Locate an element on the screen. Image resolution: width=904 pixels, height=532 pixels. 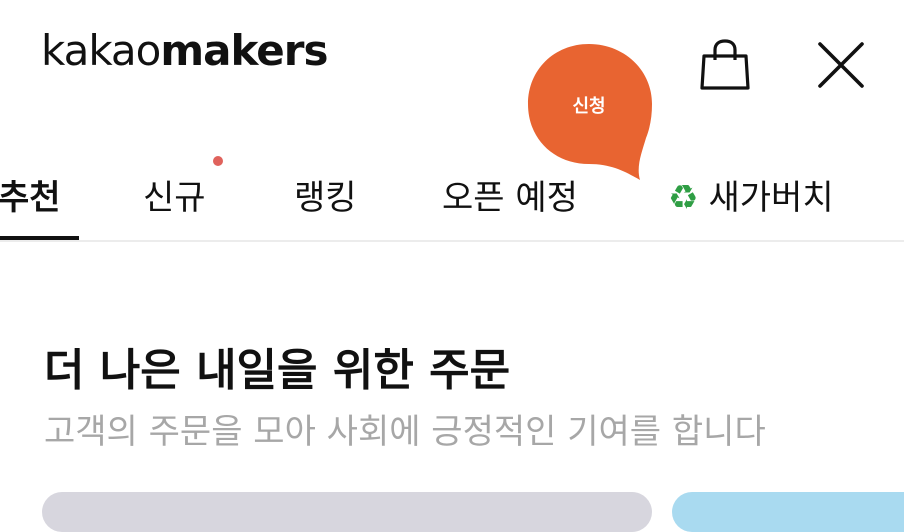
close-icon is located at coordinates (841, 65).